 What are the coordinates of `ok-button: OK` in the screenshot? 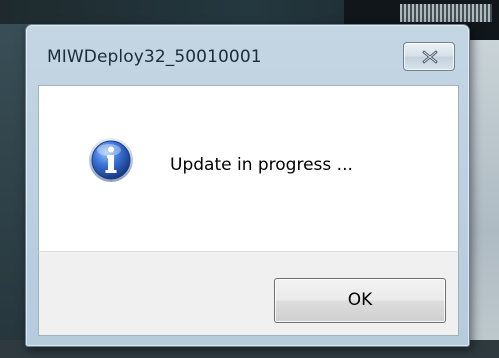 It's located at (360, 300).